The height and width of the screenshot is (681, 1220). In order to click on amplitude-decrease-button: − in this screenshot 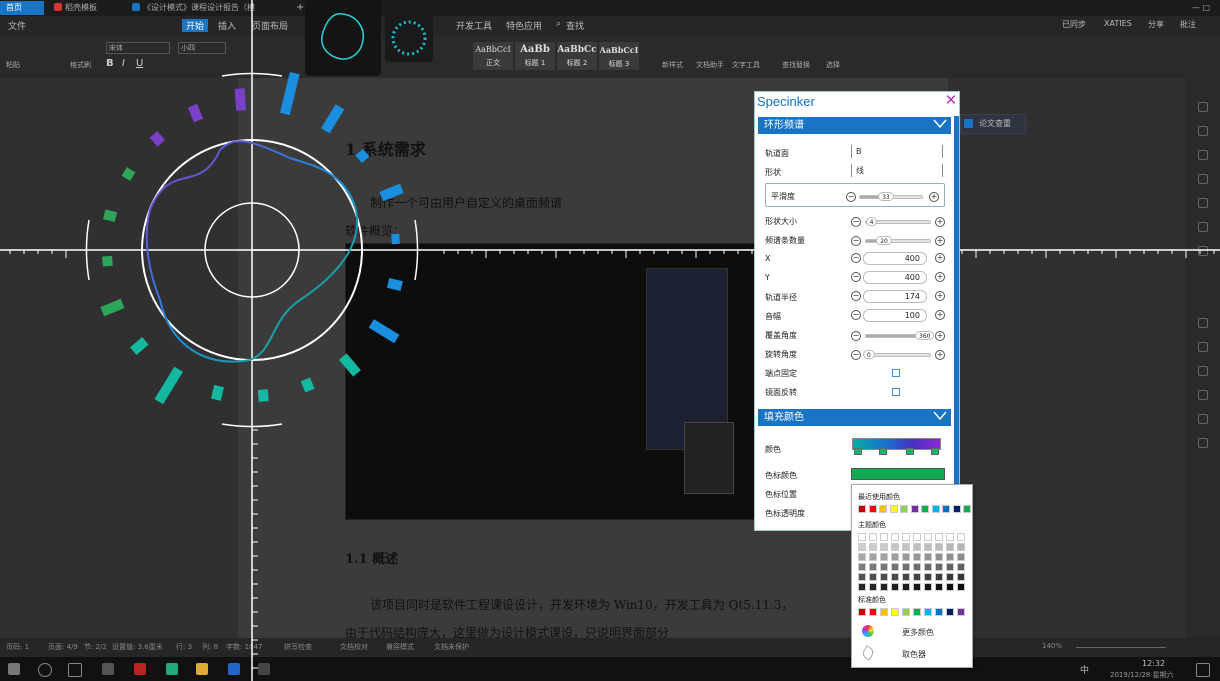, I will do `click(856, 315)`.